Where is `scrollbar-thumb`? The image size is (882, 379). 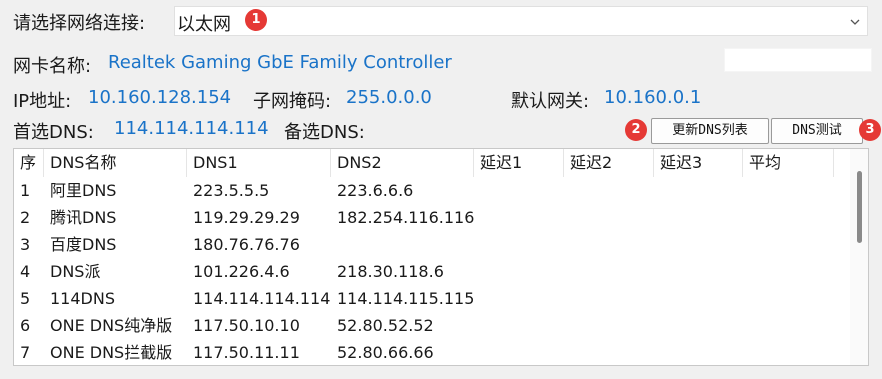 scrollbar-thumb is located at coordinates (859, 207).